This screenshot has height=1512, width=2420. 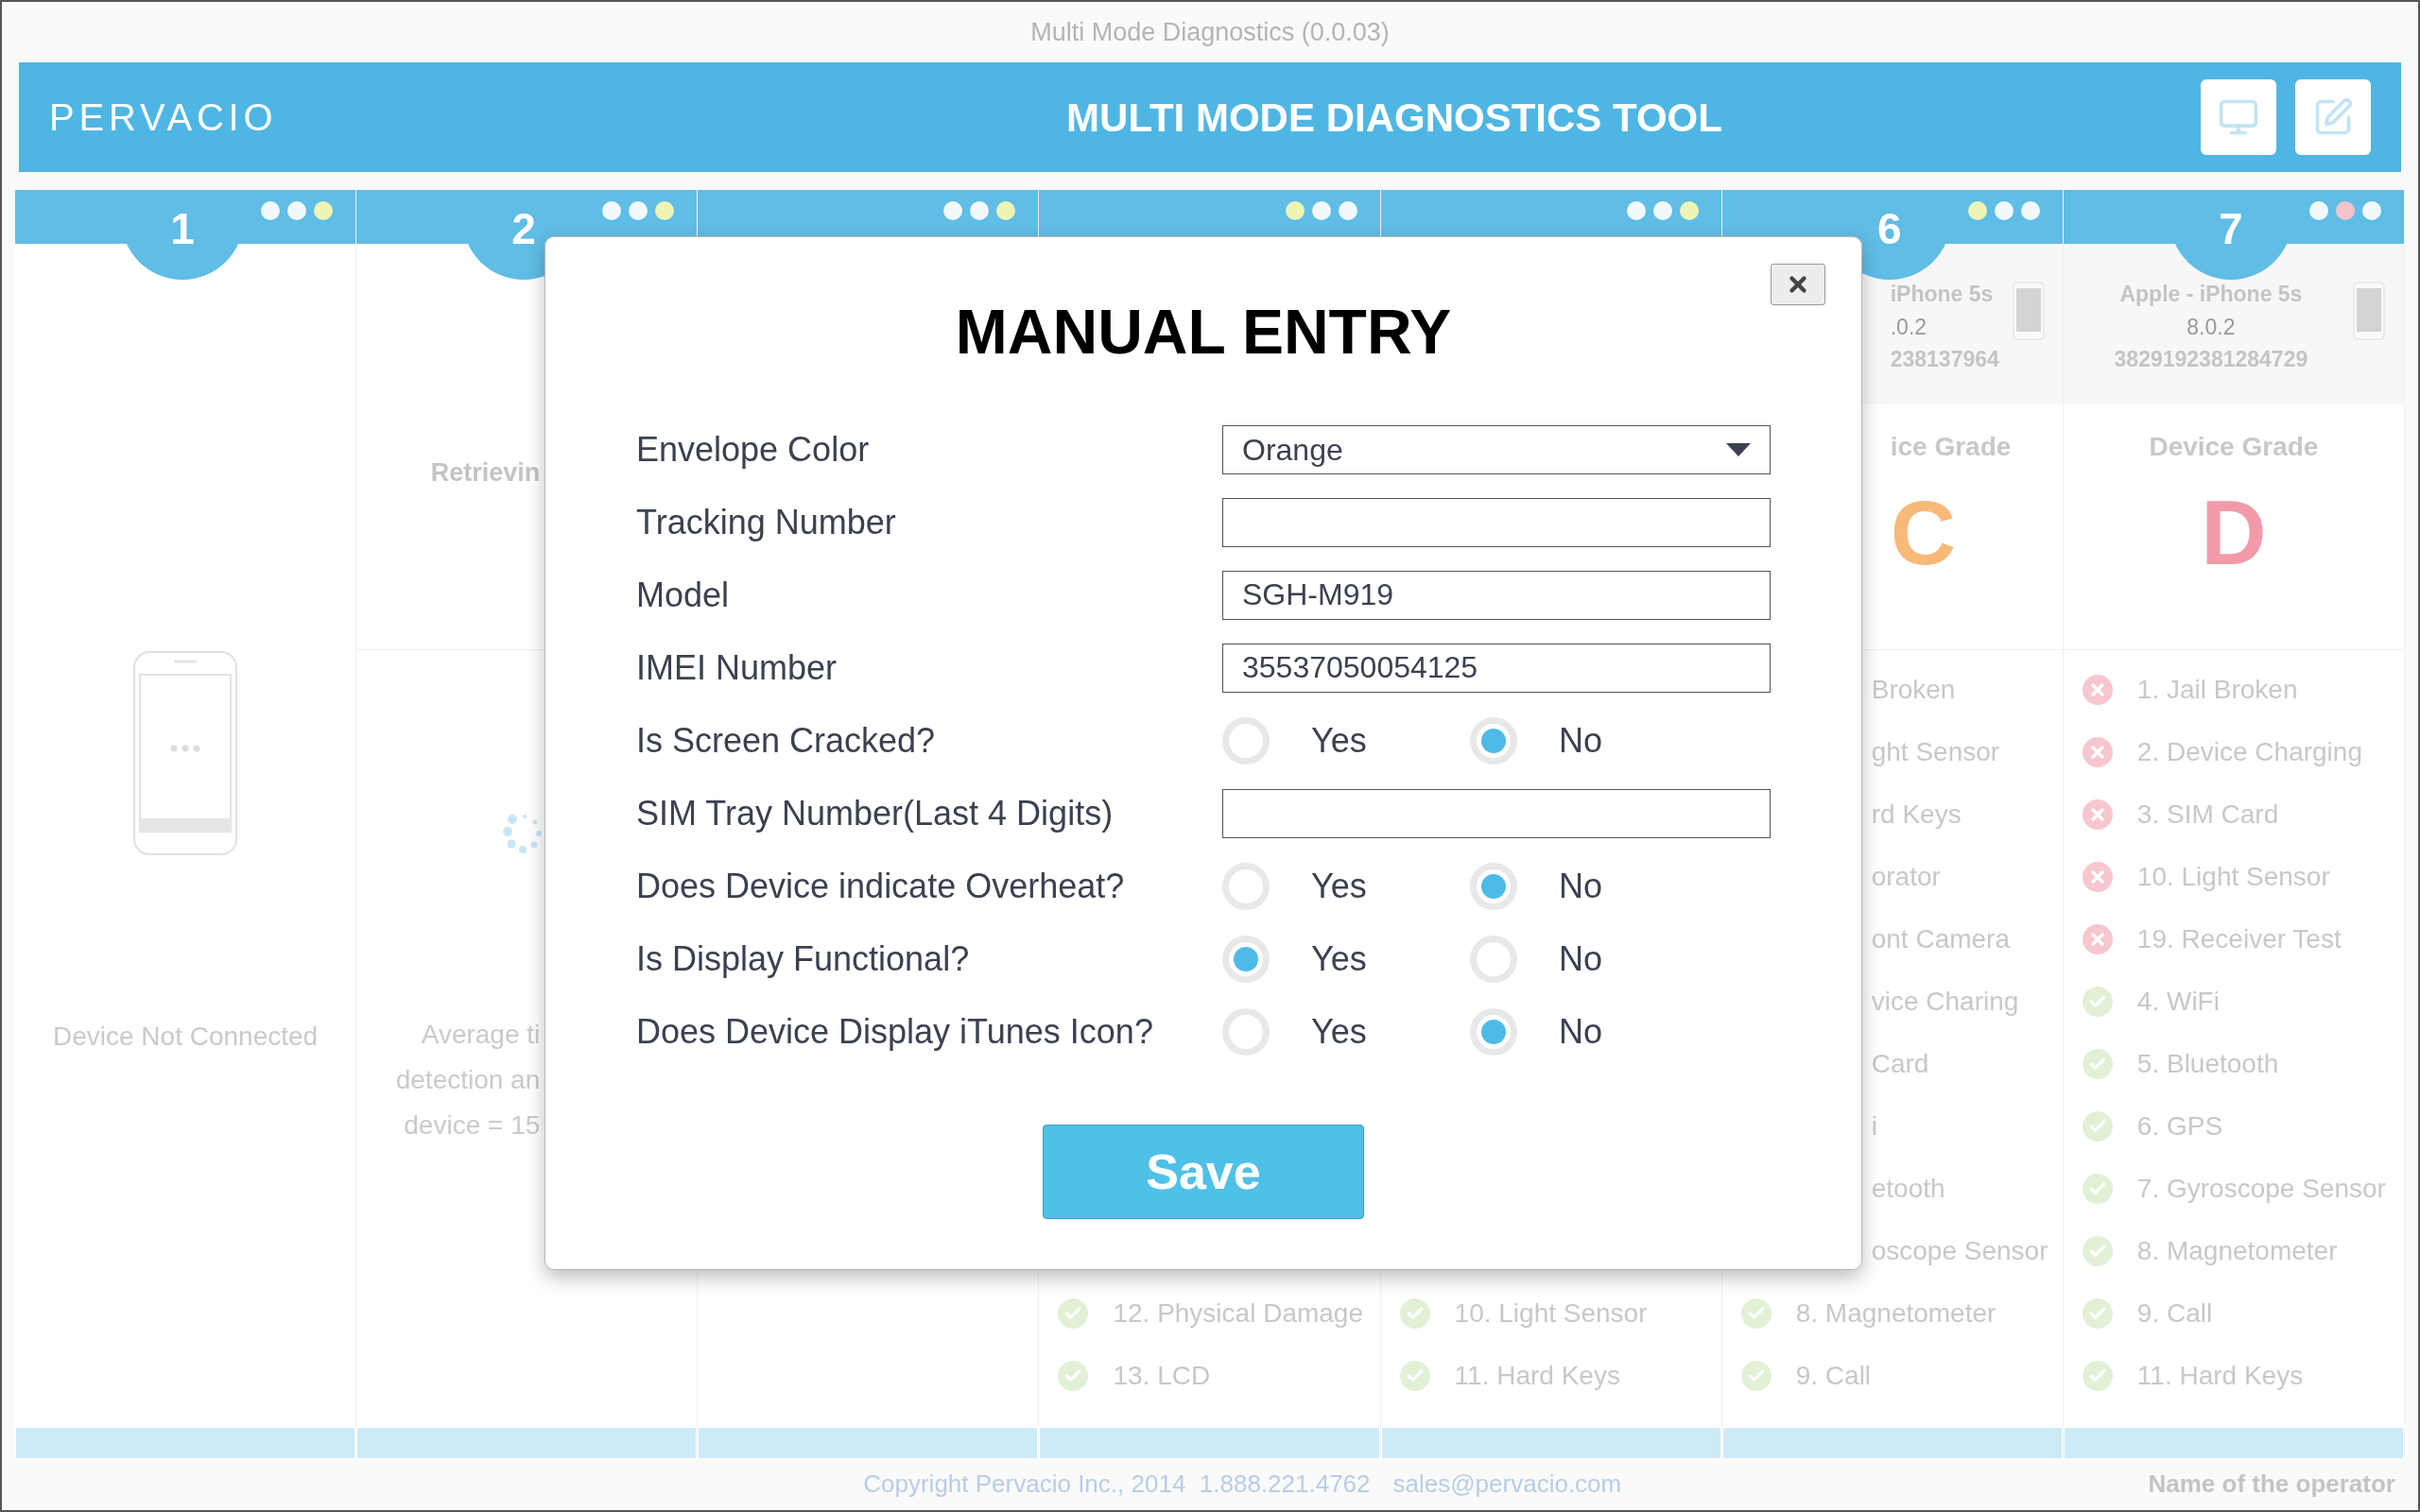 I want to click on window-title: Multi Mode Diagnostics (0.0.03), so click(x=1210, y=32).